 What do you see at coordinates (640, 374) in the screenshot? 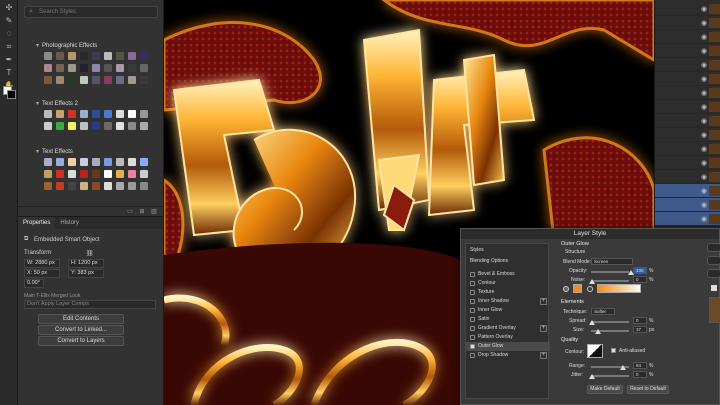
I see `jitter-field: 0` at bounding box center [640, 374].